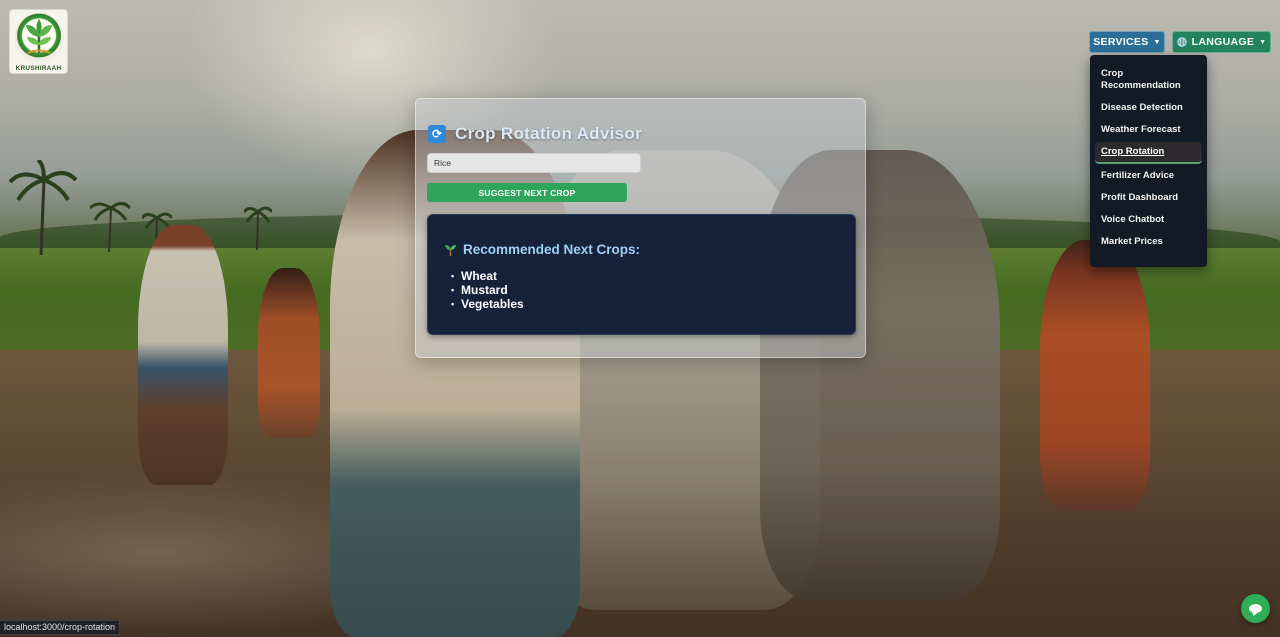  I want to click on krushiraah-logo: KRUSHIRAAH, so click(38, 41).